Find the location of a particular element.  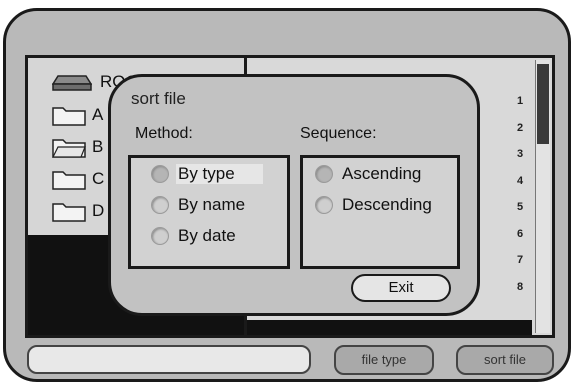

sequence-label: Sequence: is located at coordinates (338, 133).